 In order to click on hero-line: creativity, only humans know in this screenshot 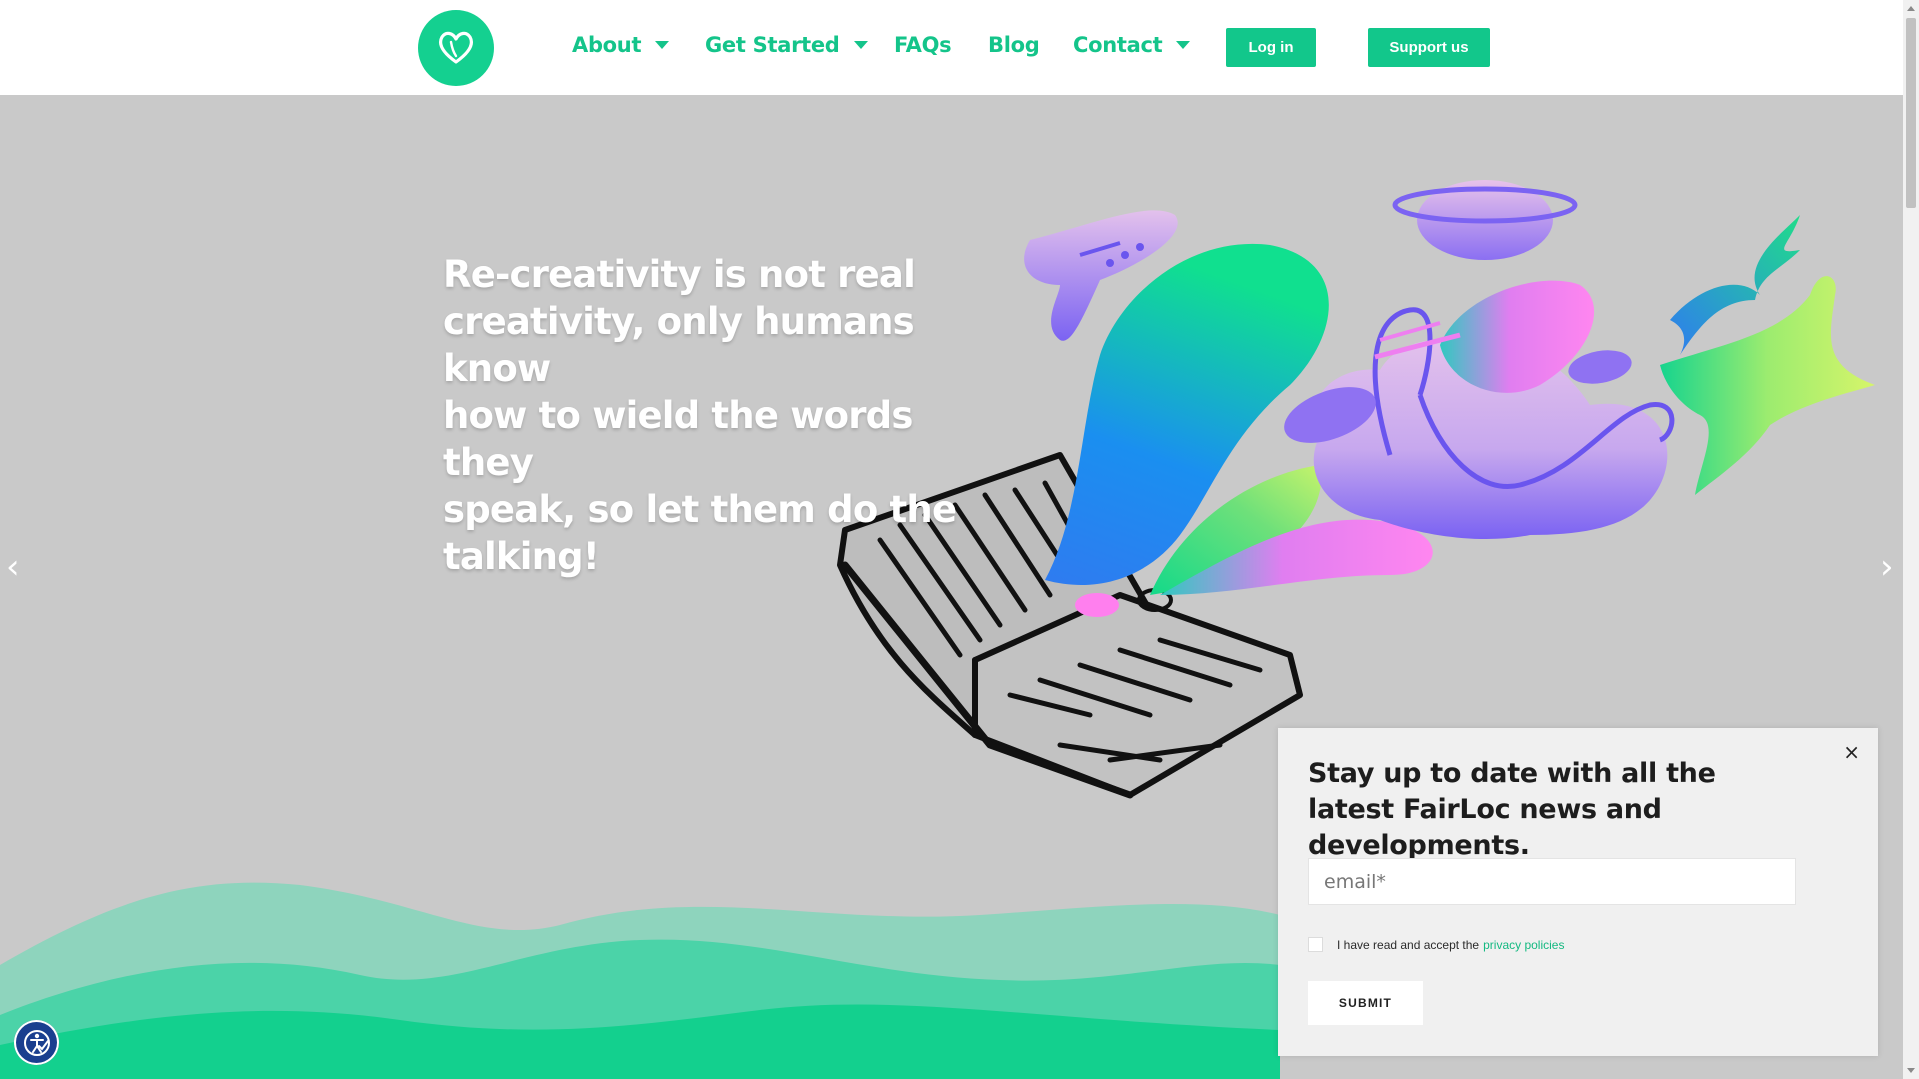, I will do `click(679, 345)`.